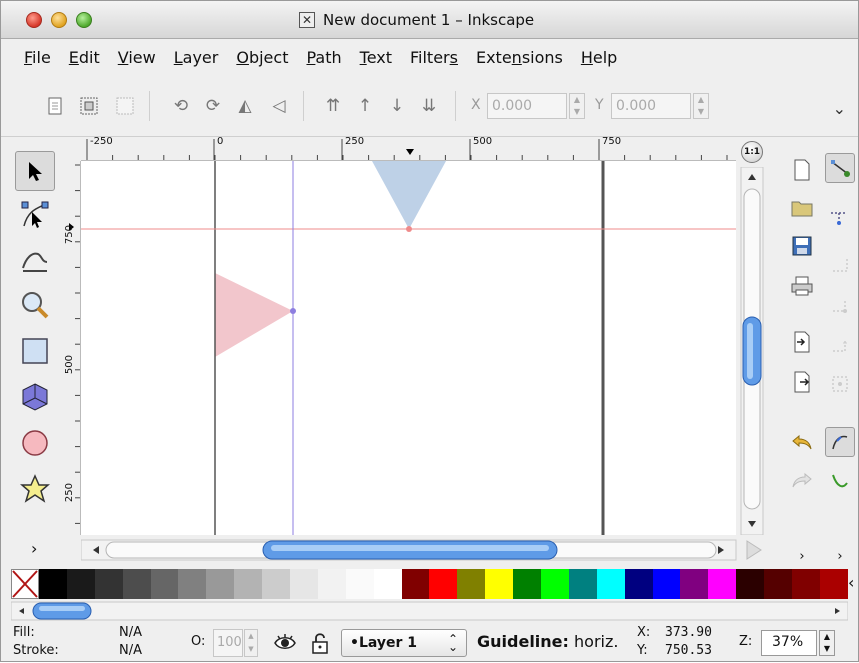 The width and height of the screenshot is (859, 663). Describe the element at coordinates (35, 489) in the screenshot. I see `star-tool-icon` at that location.